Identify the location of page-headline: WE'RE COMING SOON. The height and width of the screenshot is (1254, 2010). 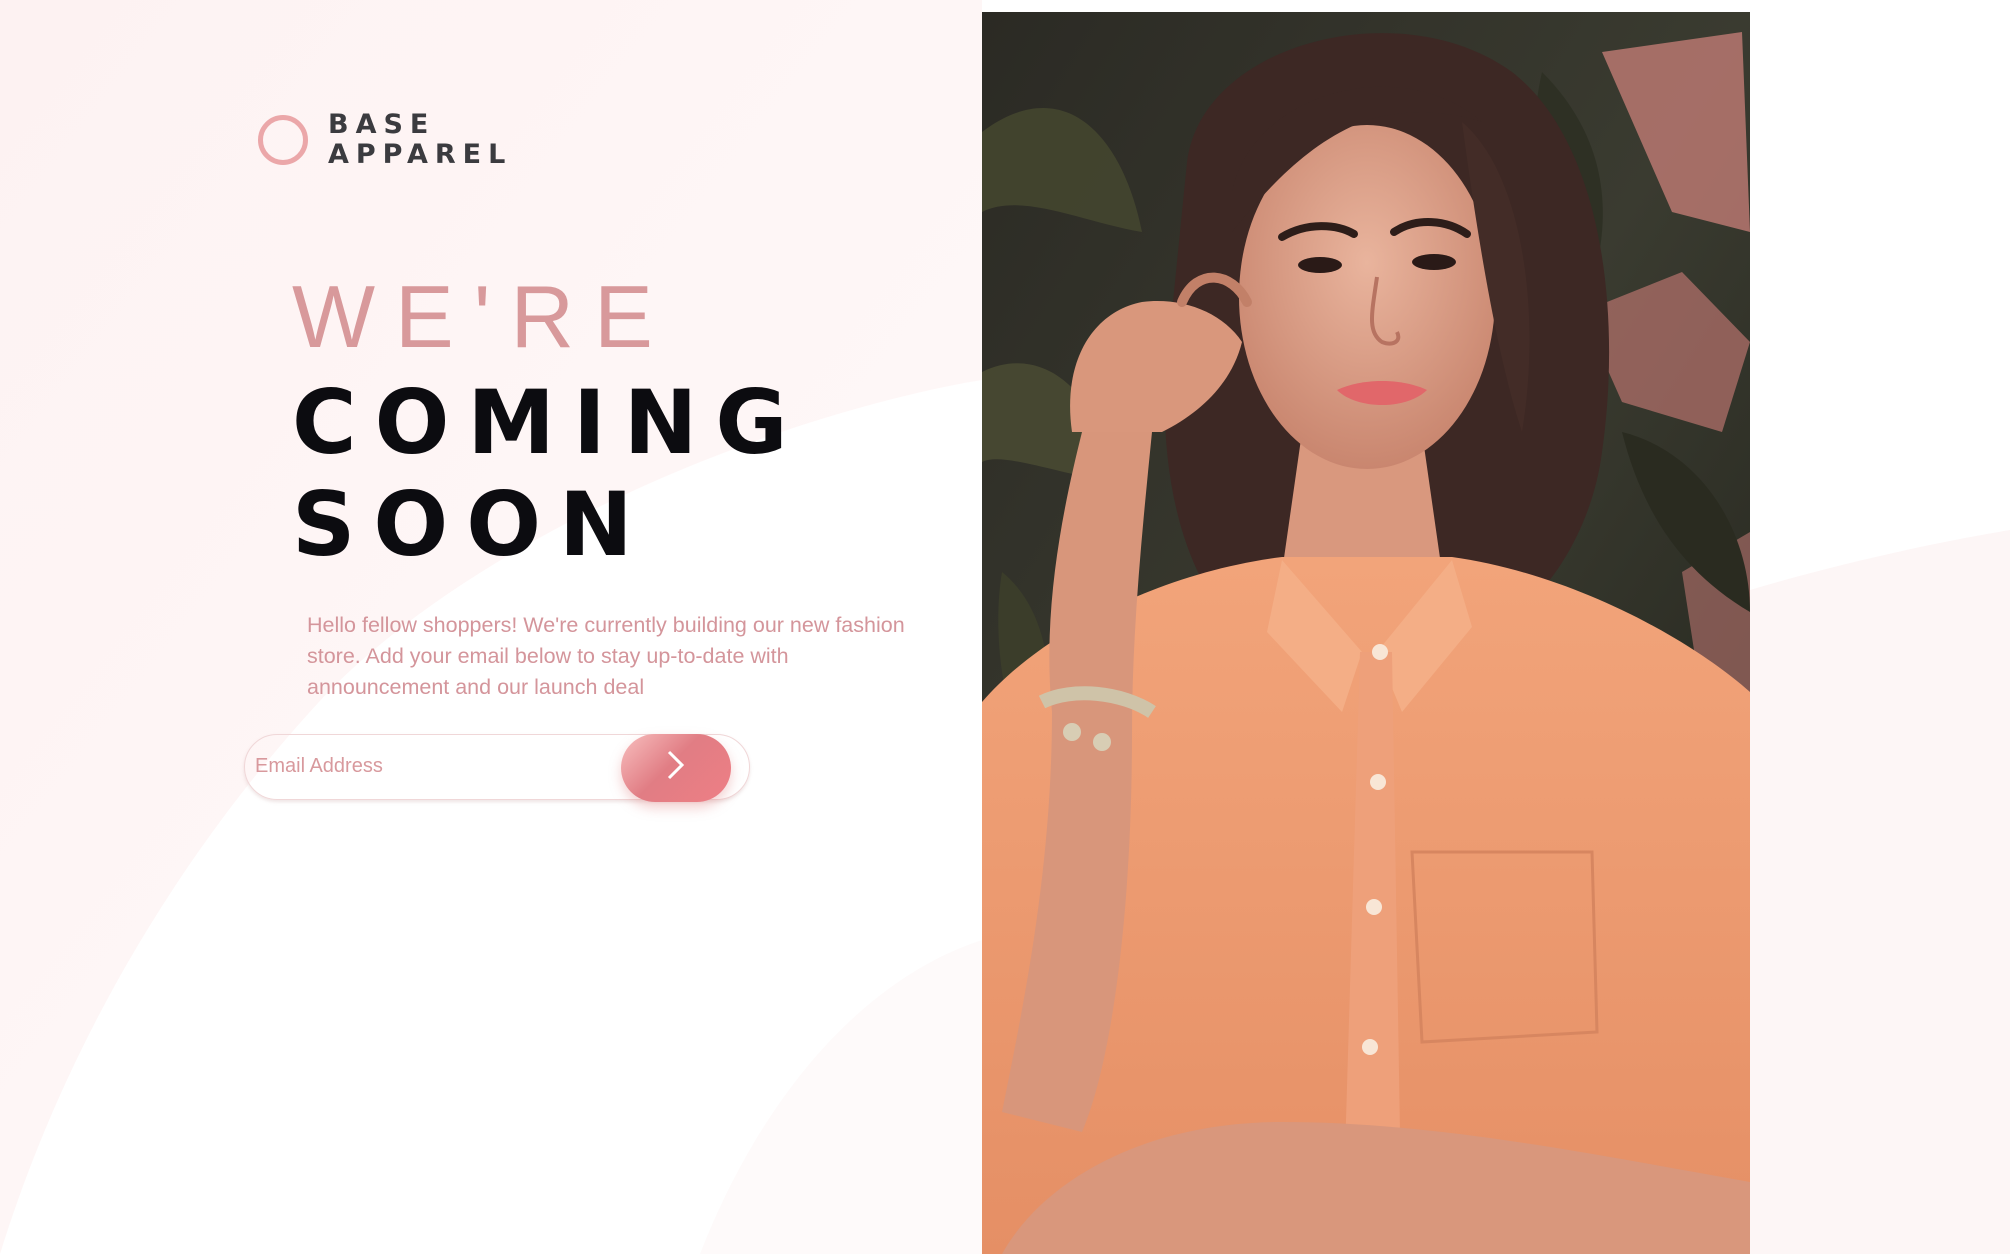
(549, 419).